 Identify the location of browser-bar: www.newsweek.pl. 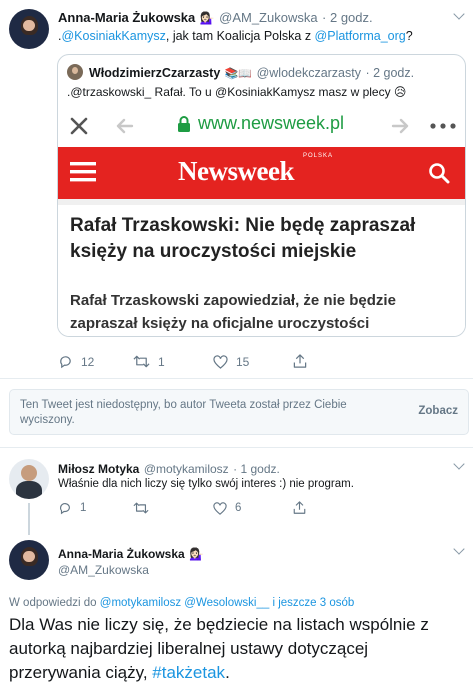
(261, 126).